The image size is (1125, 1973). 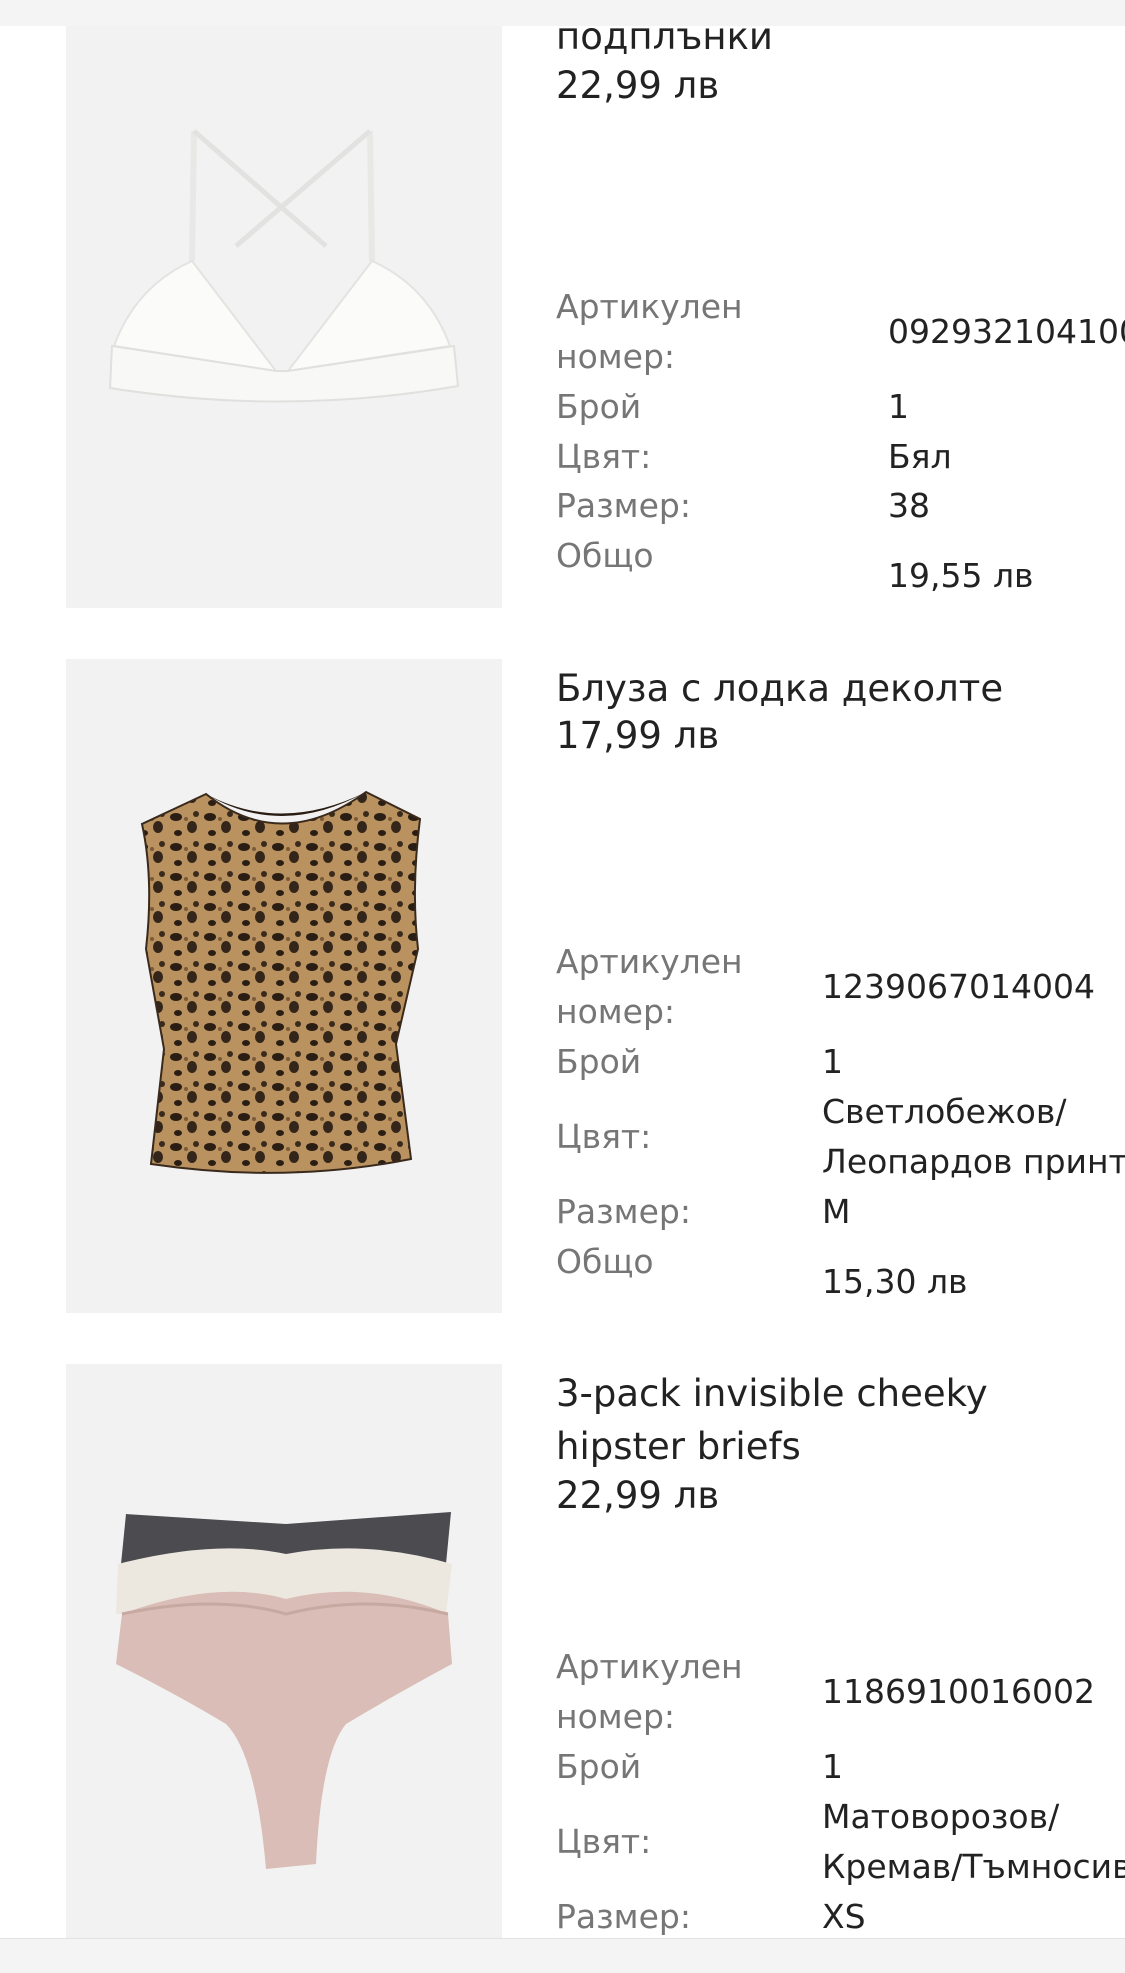 I want to click on briefs-pack-icon, so click(x=284, y=1690).